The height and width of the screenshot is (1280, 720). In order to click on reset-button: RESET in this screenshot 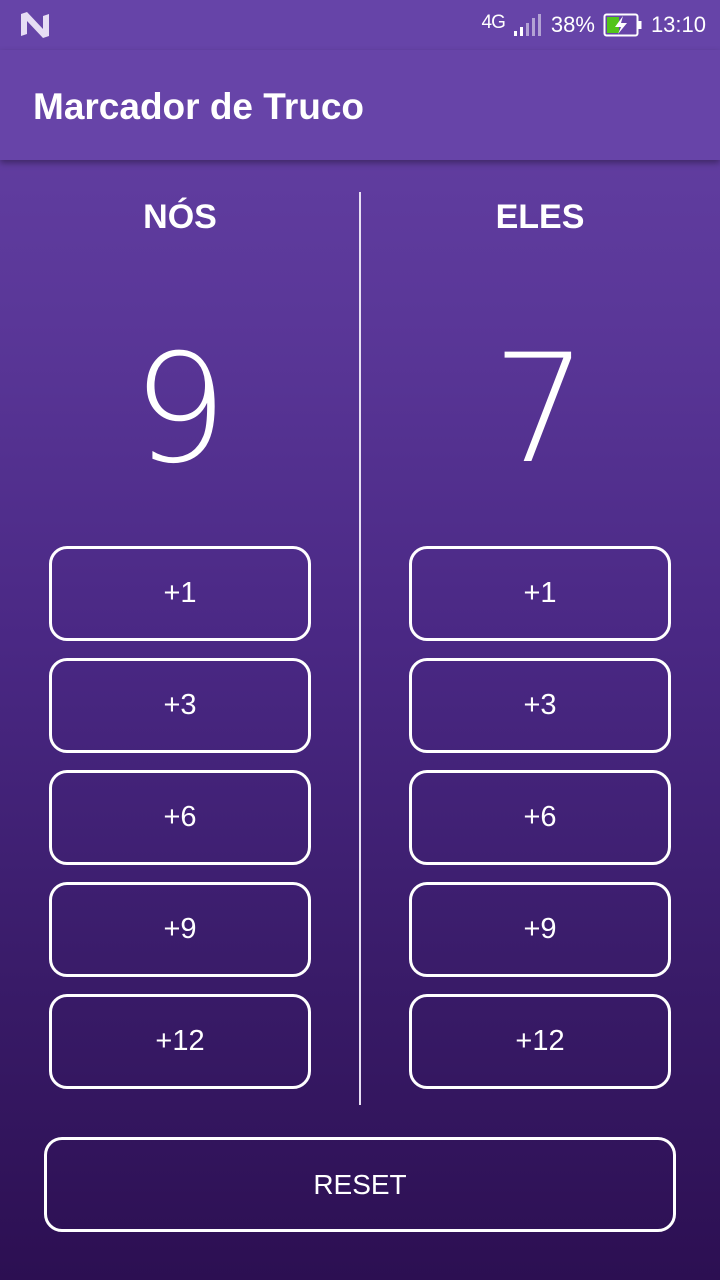, I will do `click(360, 1184)`.